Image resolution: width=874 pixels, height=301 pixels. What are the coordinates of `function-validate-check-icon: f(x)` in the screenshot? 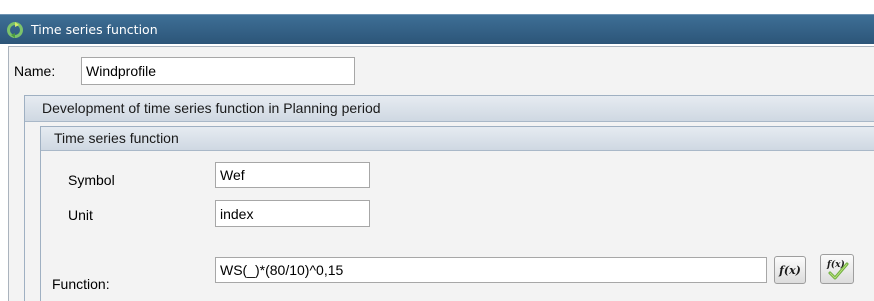 It's located at (837, 269).